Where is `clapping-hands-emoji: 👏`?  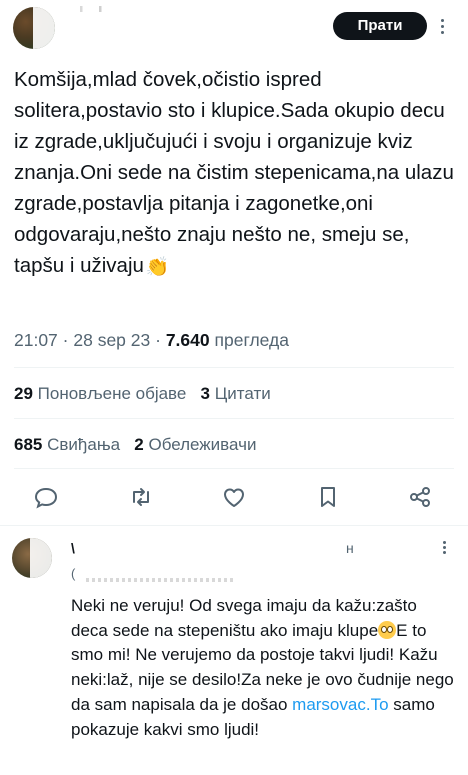 clapping-hands-emoji: 👏 is located at coordinates (157, 267).